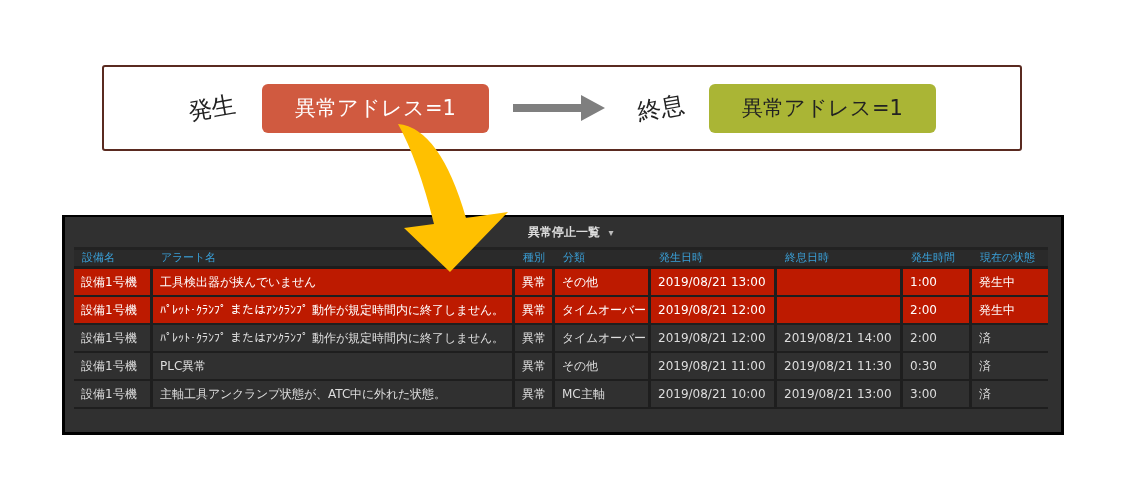 Image resolution: width=1128 pixels, height=494 pixels. What do you see at coordinates (98, 258) in the screenshot?
I see `column-header: 設備名` at bounding box center [98, 258].